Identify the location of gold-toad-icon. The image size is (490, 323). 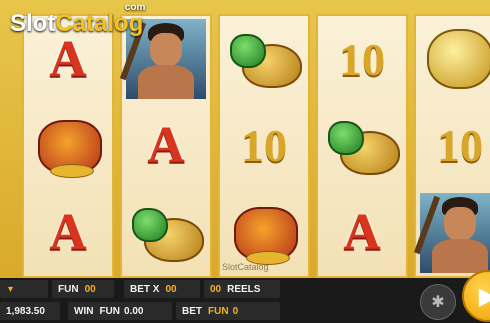
(458, 59).